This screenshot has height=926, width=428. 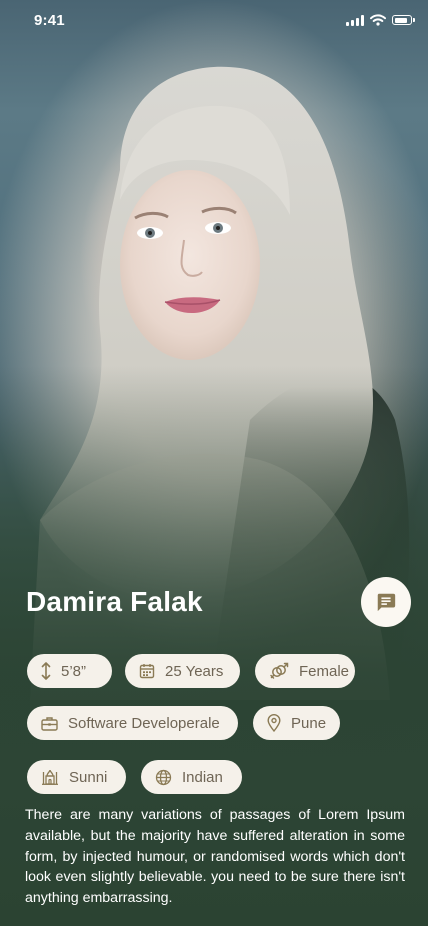 I want to click on status-icons, so click(x=380, y=20).